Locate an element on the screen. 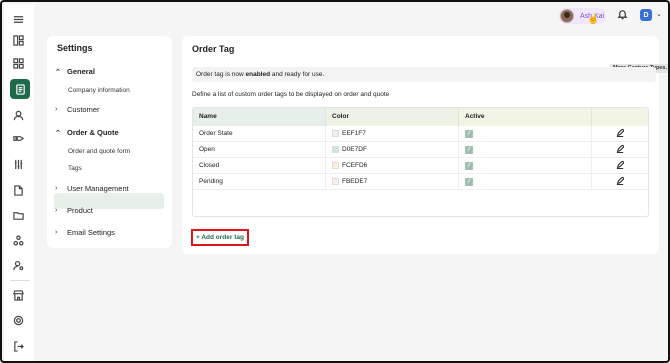 The height and width of the screenshot is (363, 670). orders-icon is located at coordinates (20, 89).